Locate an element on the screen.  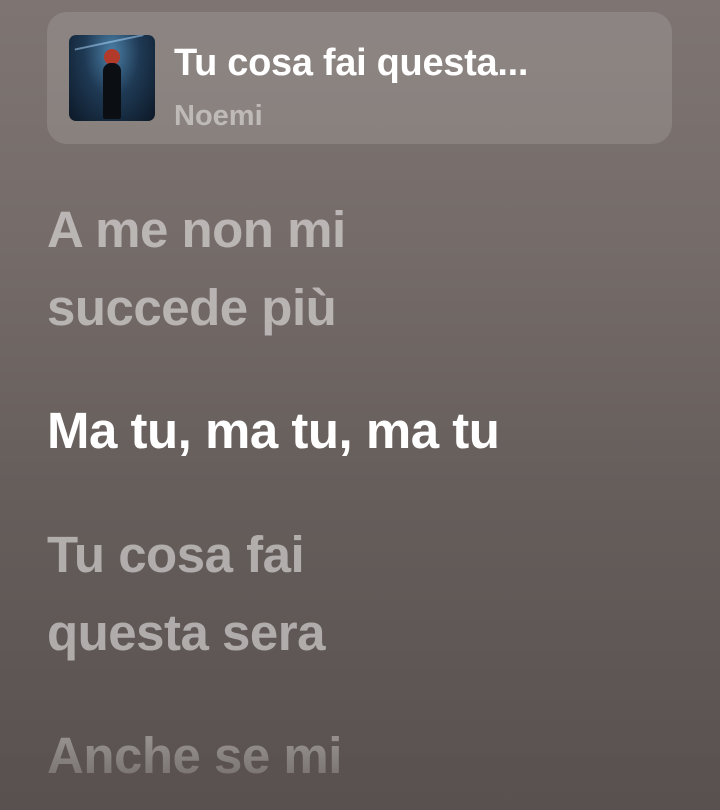
now-playing-card: Tu cosa fai questa... Noemi is located at coordinates (359, 78).